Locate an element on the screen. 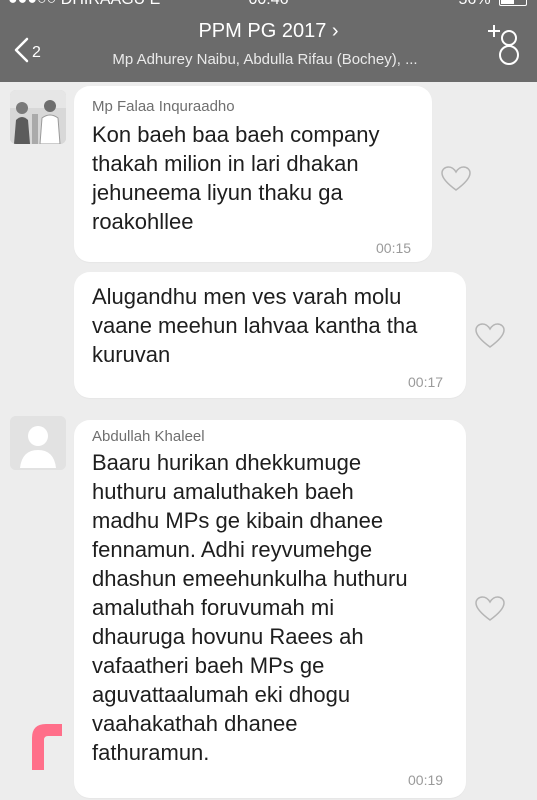  message-sender-label: Mp Falaa Inquraadho is located at coordinates (163, 106).